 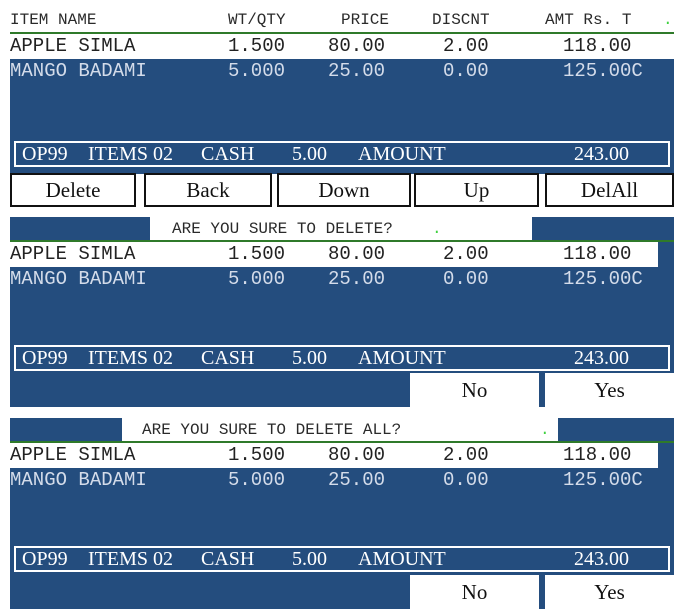 I want to click on header-item-name: ITEM NAME, so click(x=53, y=20).